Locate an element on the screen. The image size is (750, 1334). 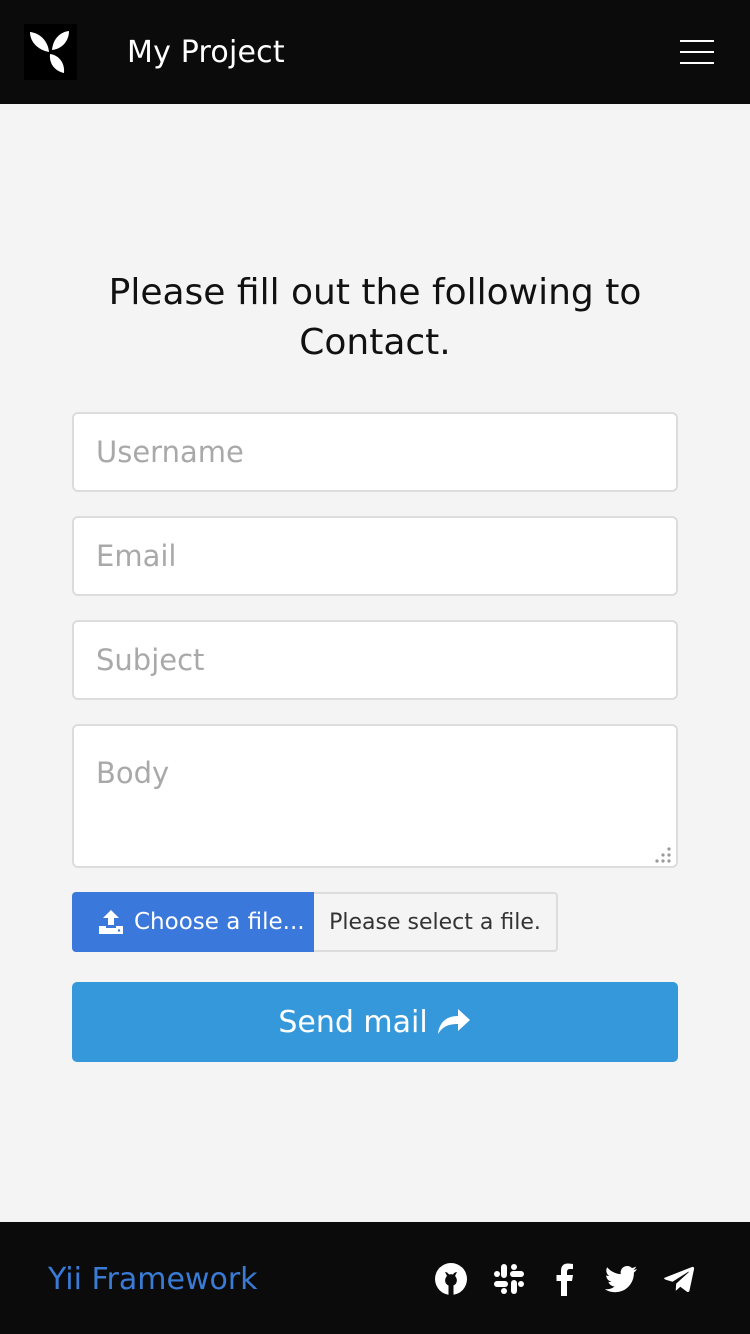
yii-logo-icon is located at coordinates (50, 52).